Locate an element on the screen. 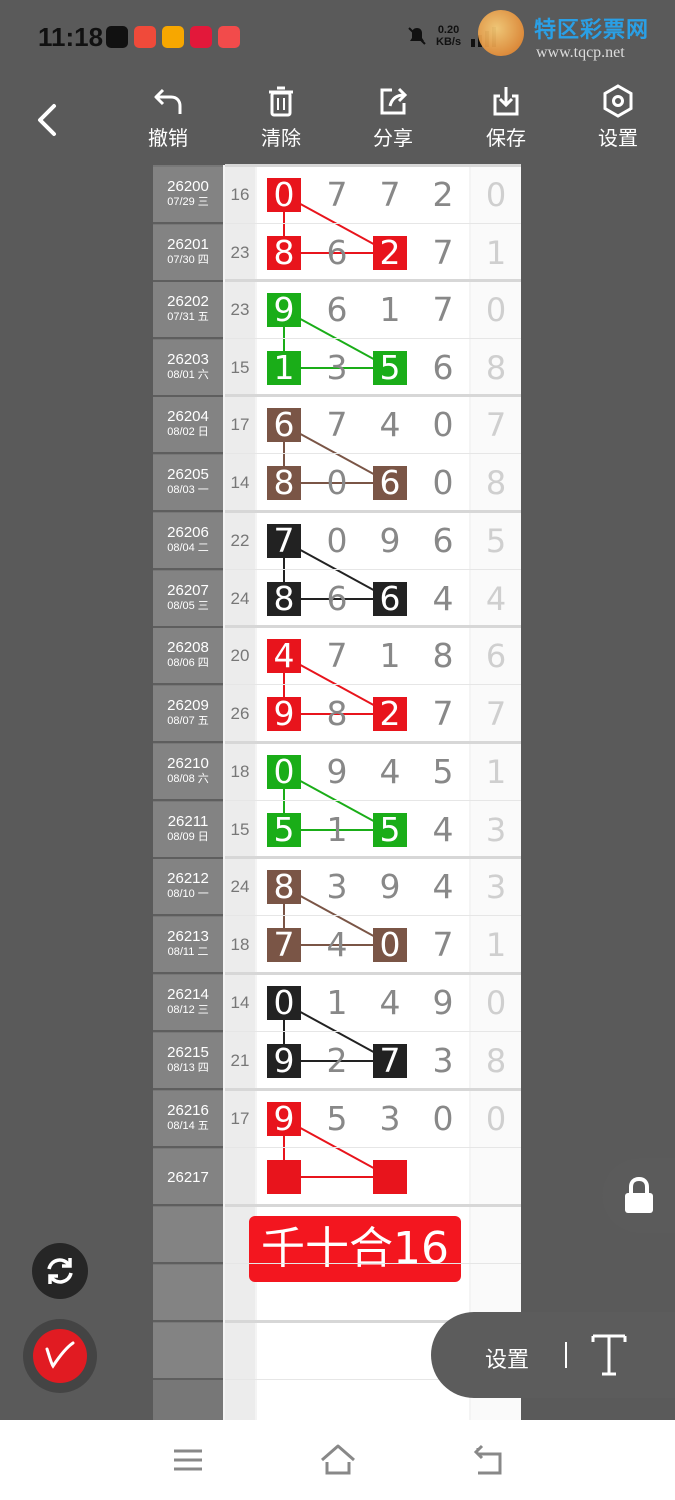 The width and height of the screenshot is (675, 1500). home-icon is located at coordinates (338, 1460).